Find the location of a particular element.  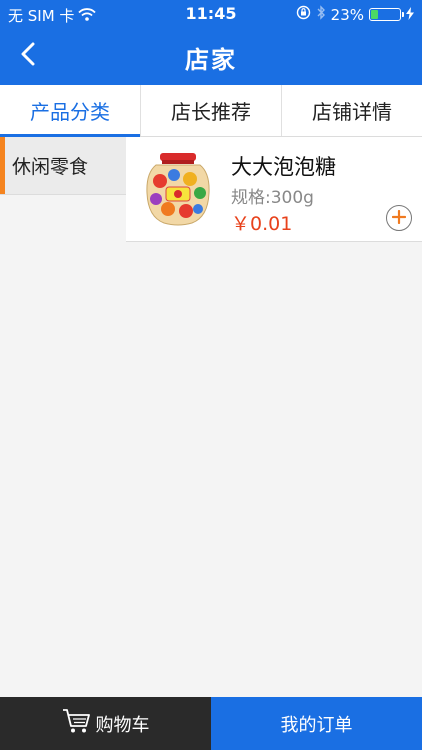

product-list: 大大泡泡糖 规格:300g ￥0.01 is located at coordinates (274, 189).